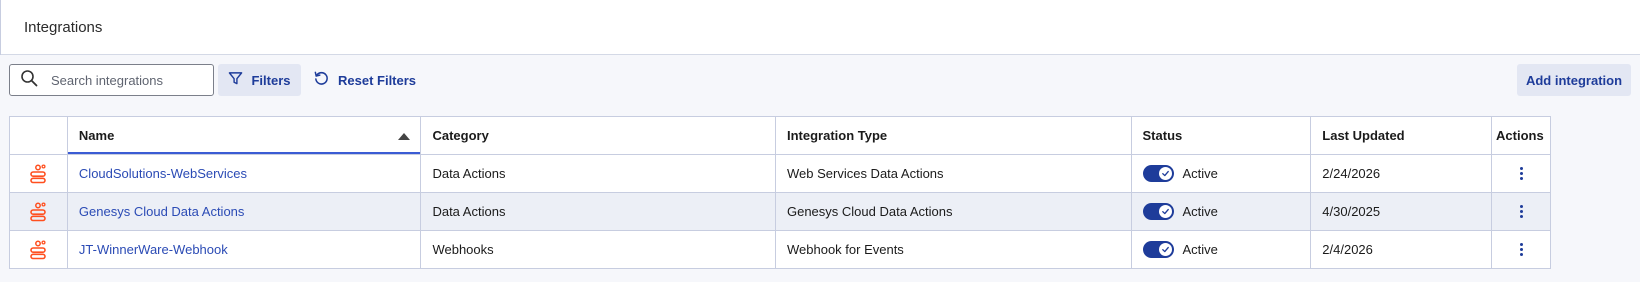 The height and width of the screenshot is (282, 1640). Describe the element at coordinates (153, 249) in the screenshot. I see `integration-name-link: JT-WinnerWare-Webhook` at that location.